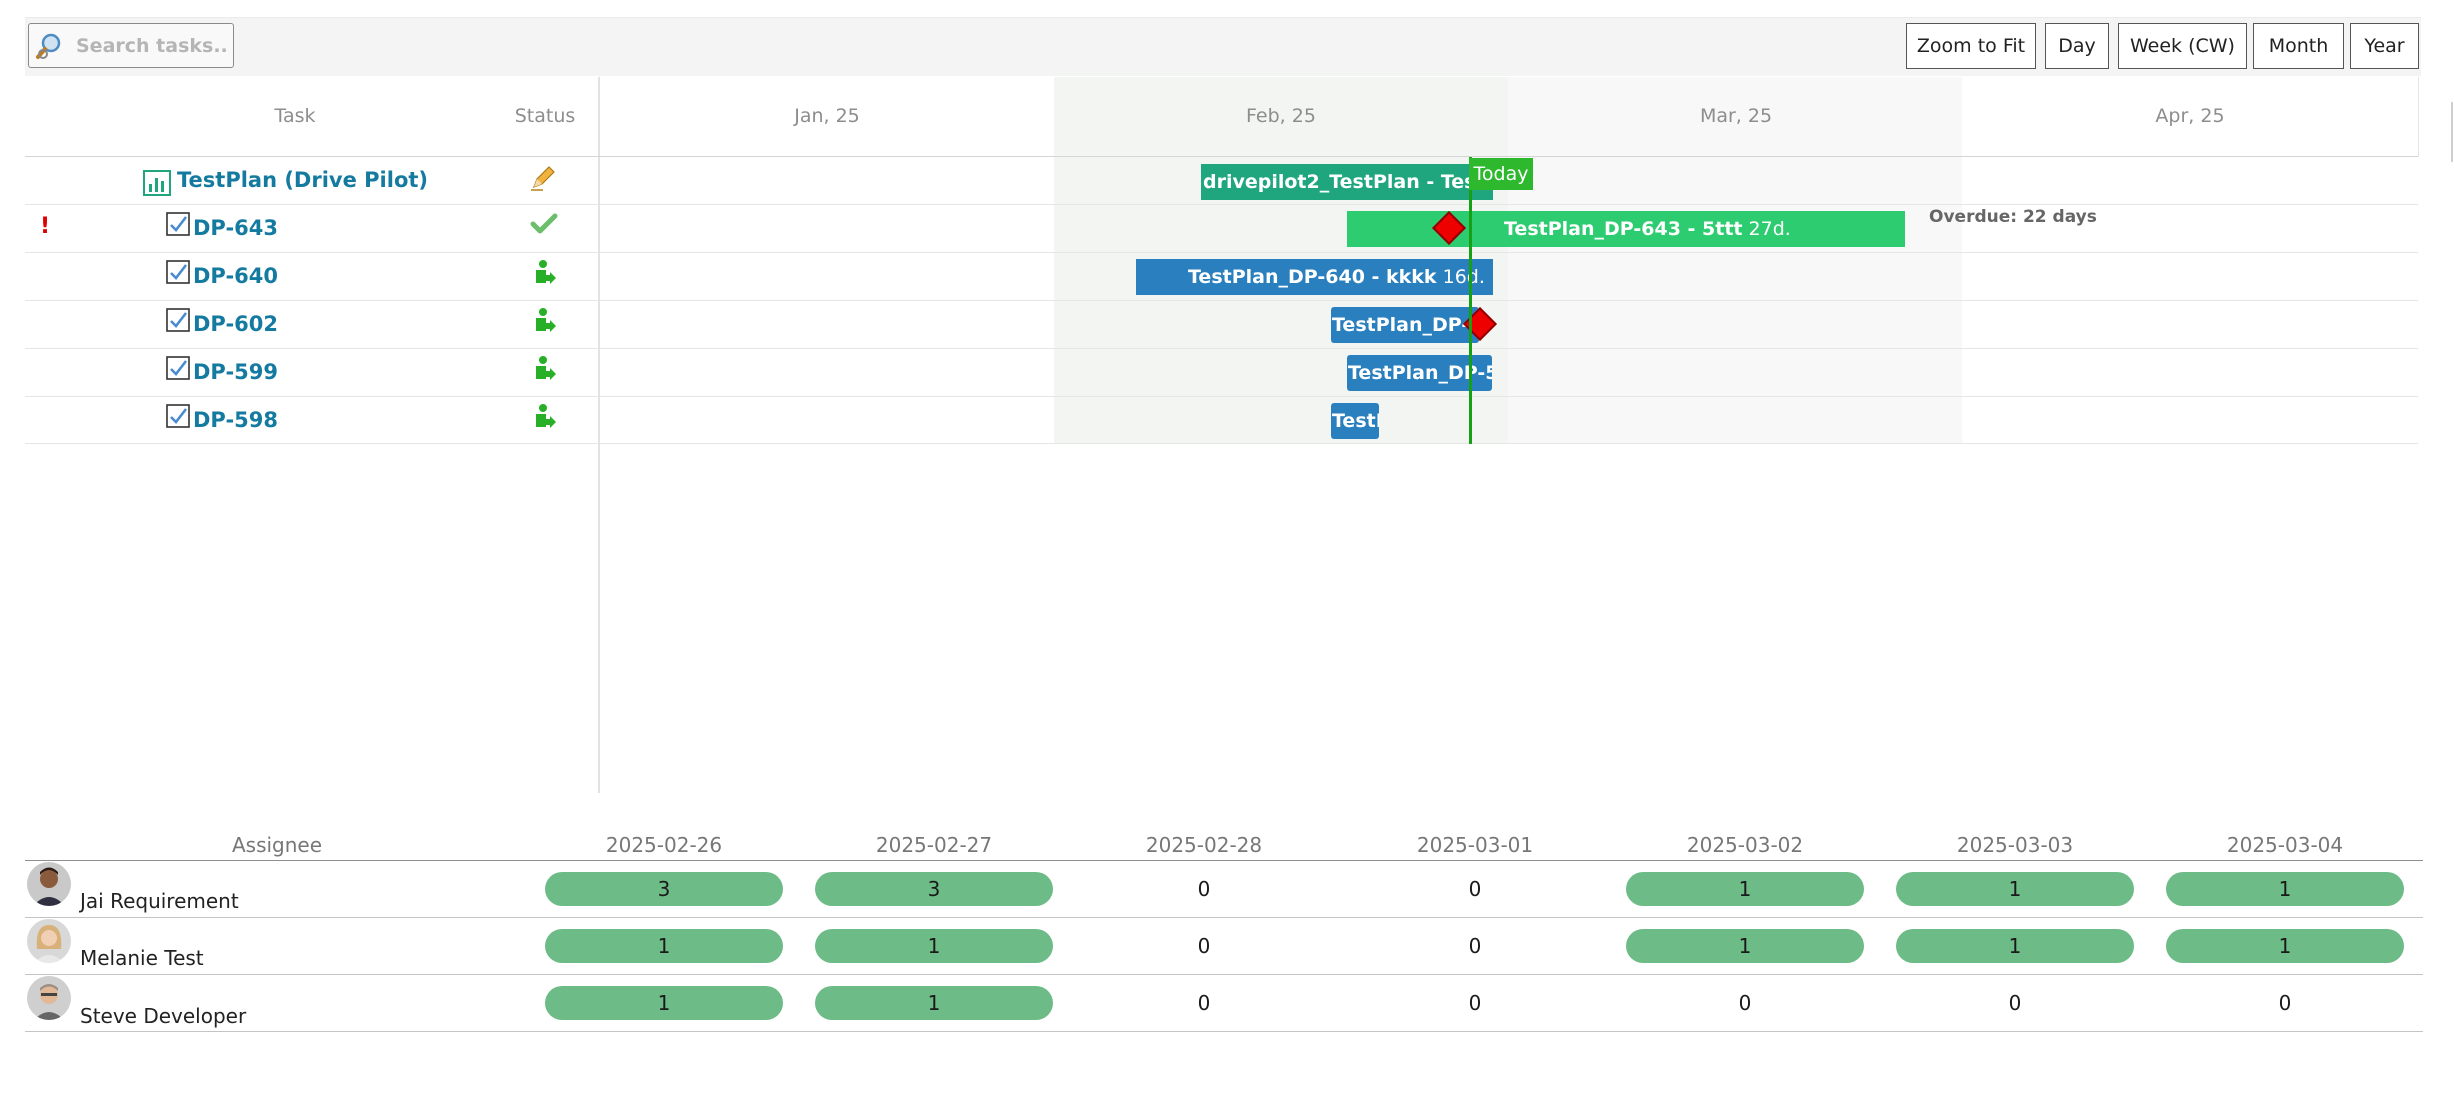  I want to click on overdue-label: Overdue: 22 days, so click(2013, 217).